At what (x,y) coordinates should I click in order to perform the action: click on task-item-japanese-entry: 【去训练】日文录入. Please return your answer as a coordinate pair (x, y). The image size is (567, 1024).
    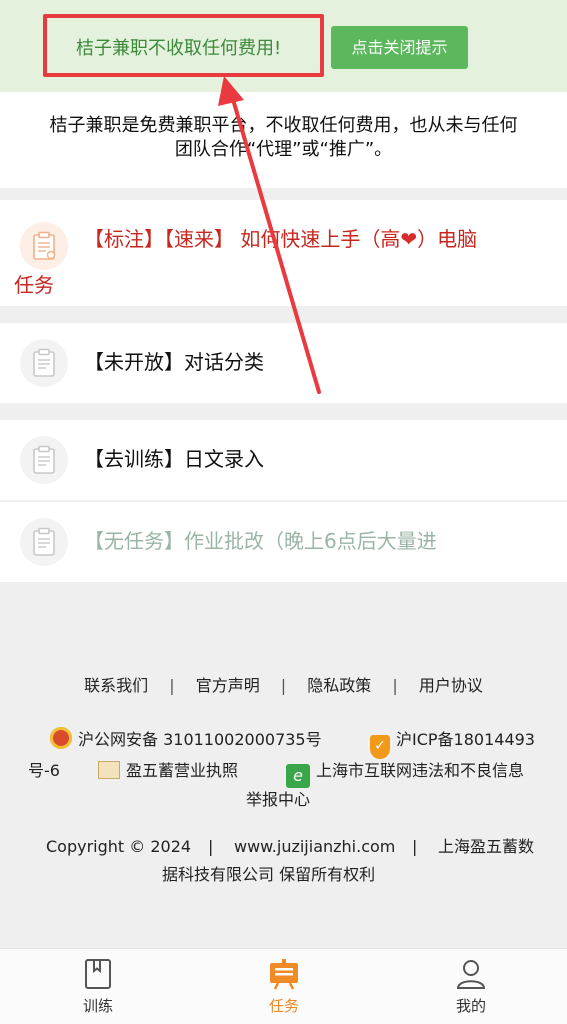
    Looking at the image, I should click on (283, 460).